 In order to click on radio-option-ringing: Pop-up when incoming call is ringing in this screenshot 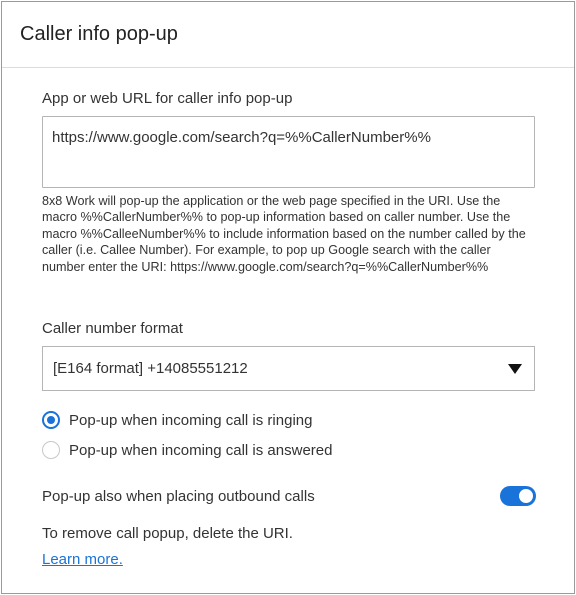, I will do `click(177, 420)`.